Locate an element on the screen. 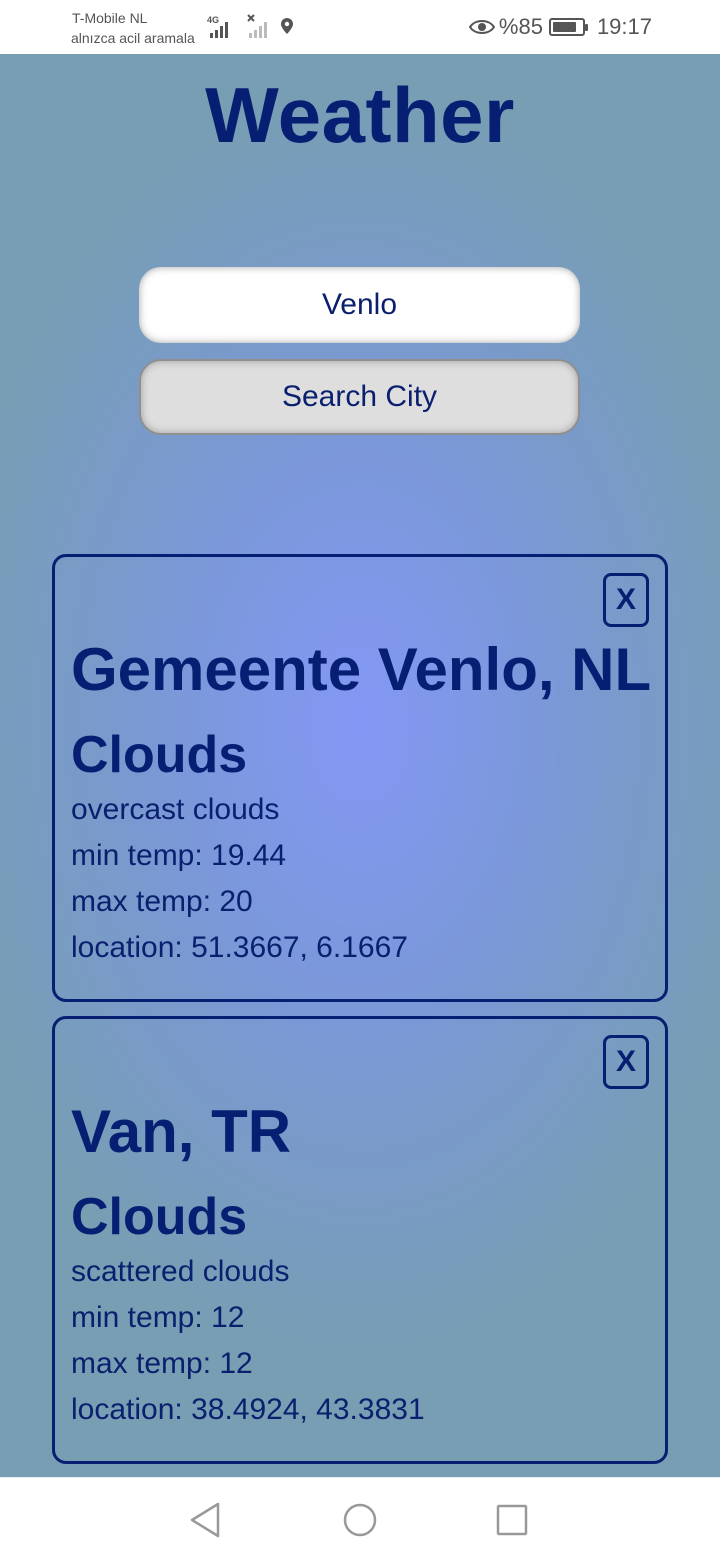 This screenshot has width=720, height=1560. search-city-button: Search City is located at coordinates (359, 397).